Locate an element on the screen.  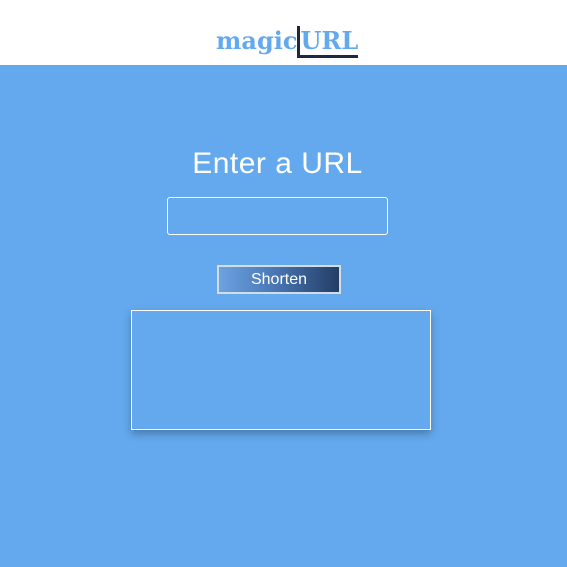
site-header: magic URL is located at coordinates (283, 32).